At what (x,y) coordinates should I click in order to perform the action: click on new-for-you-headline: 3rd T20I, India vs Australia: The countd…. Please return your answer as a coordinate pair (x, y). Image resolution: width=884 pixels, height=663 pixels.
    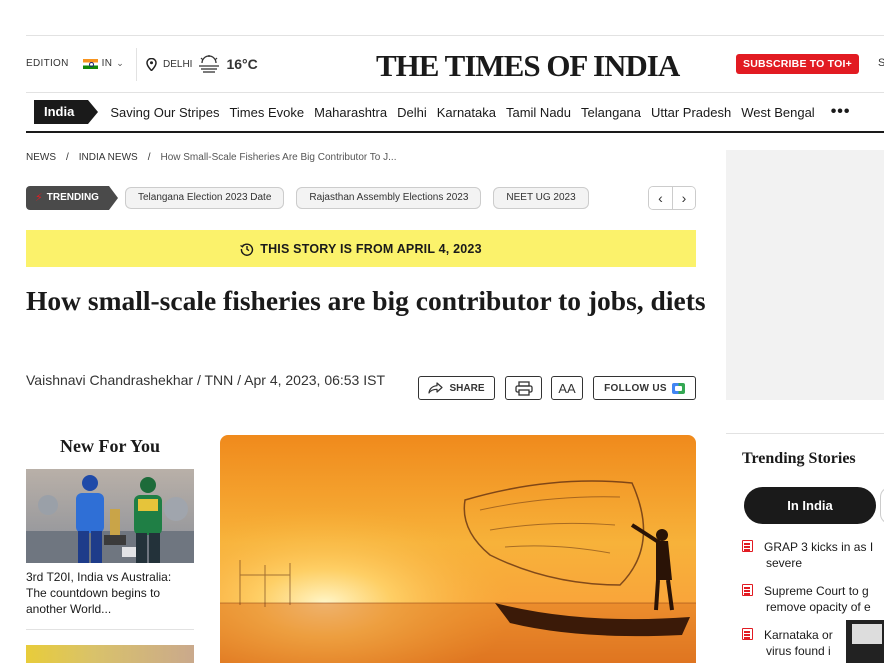
    Looking at the image, I should click on (110, 593).